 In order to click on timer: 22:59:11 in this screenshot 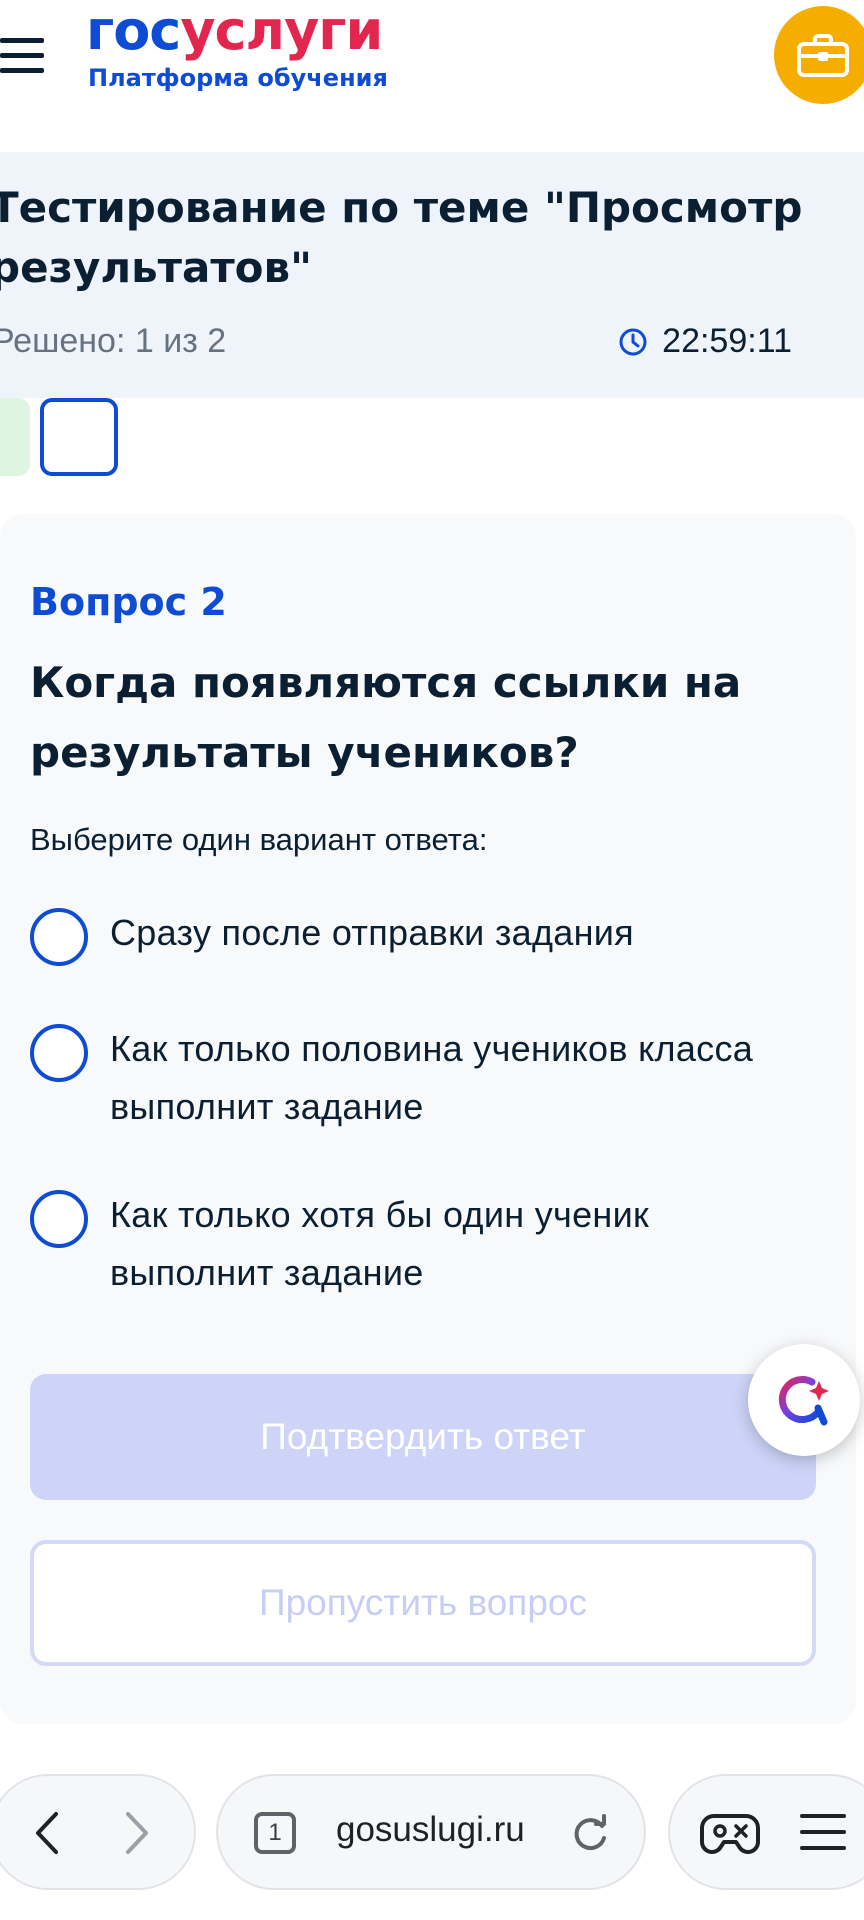, I will do `click(705, 341)`.